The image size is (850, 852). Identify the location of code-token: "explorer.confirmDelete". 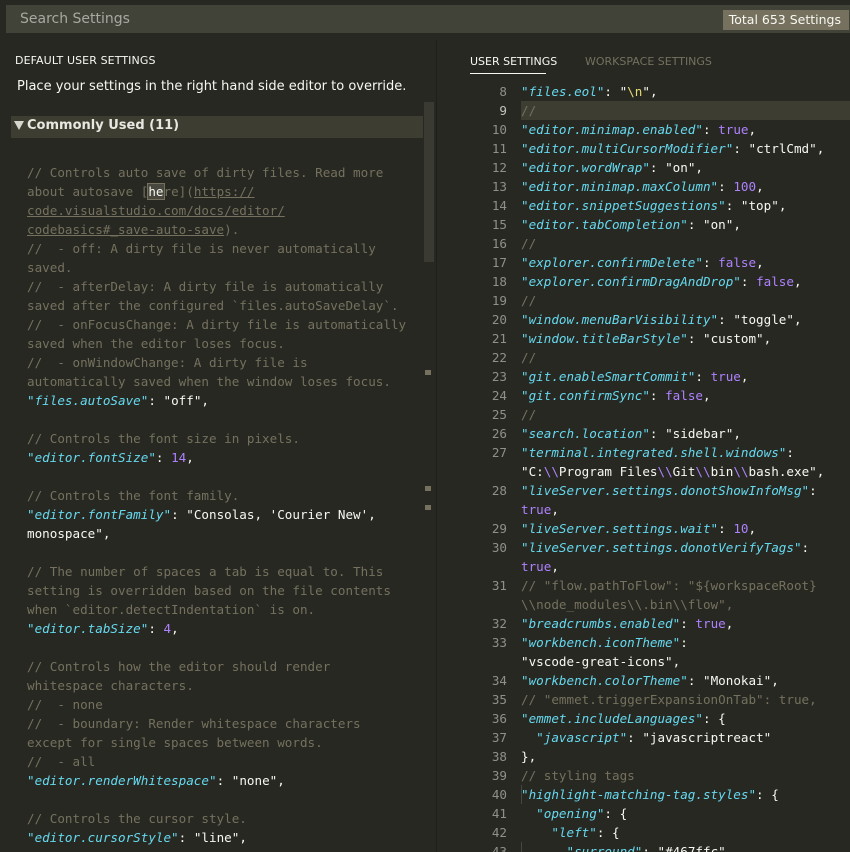
(612, 262).